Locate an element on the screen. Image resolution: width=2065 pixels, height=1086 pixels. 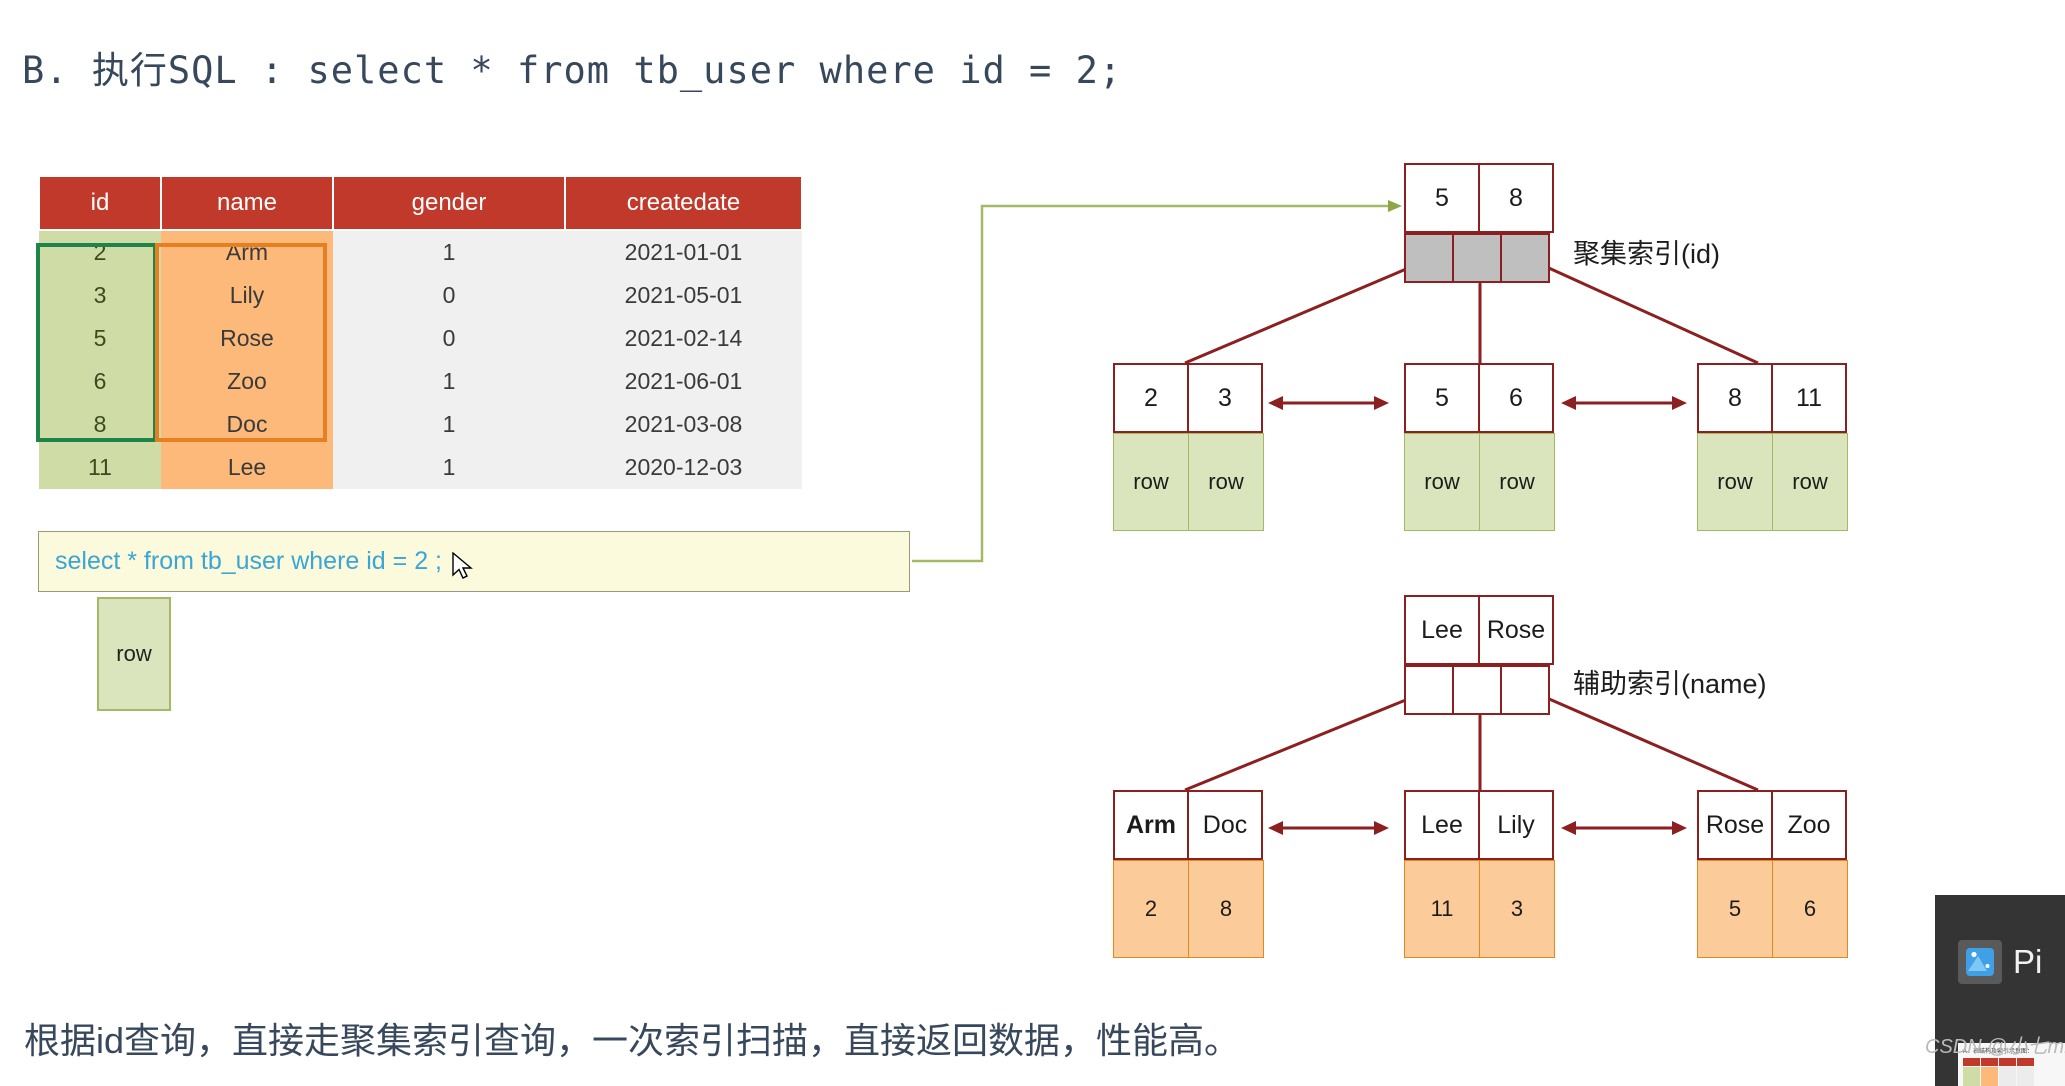
leaf-keys: 2 3 is located at coordinates (1188, 398).